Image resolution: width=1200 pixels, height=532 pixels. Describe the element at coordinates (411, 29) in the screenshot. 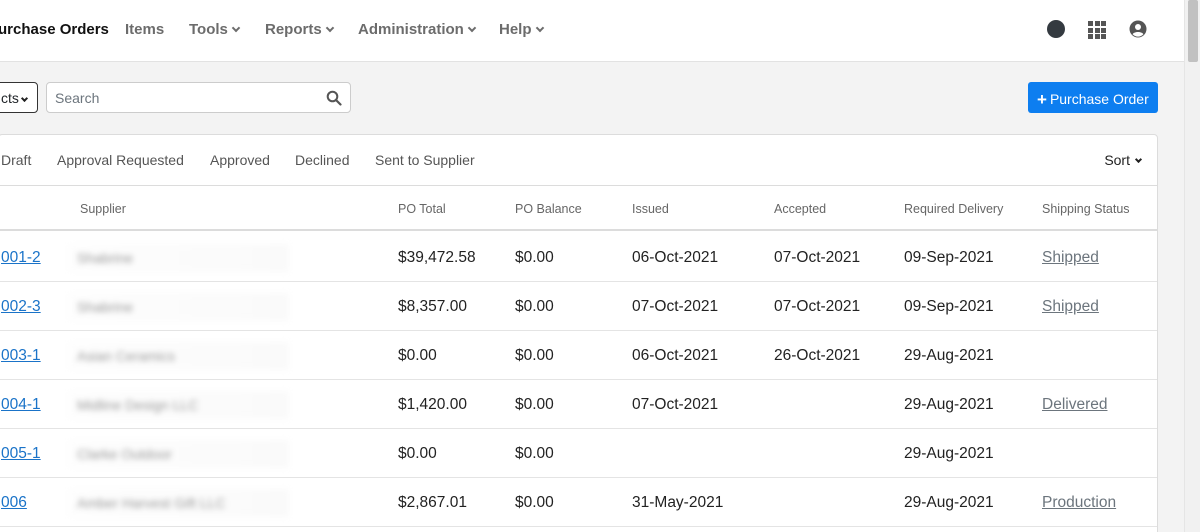

I see `nav-label: Administration` at that location.